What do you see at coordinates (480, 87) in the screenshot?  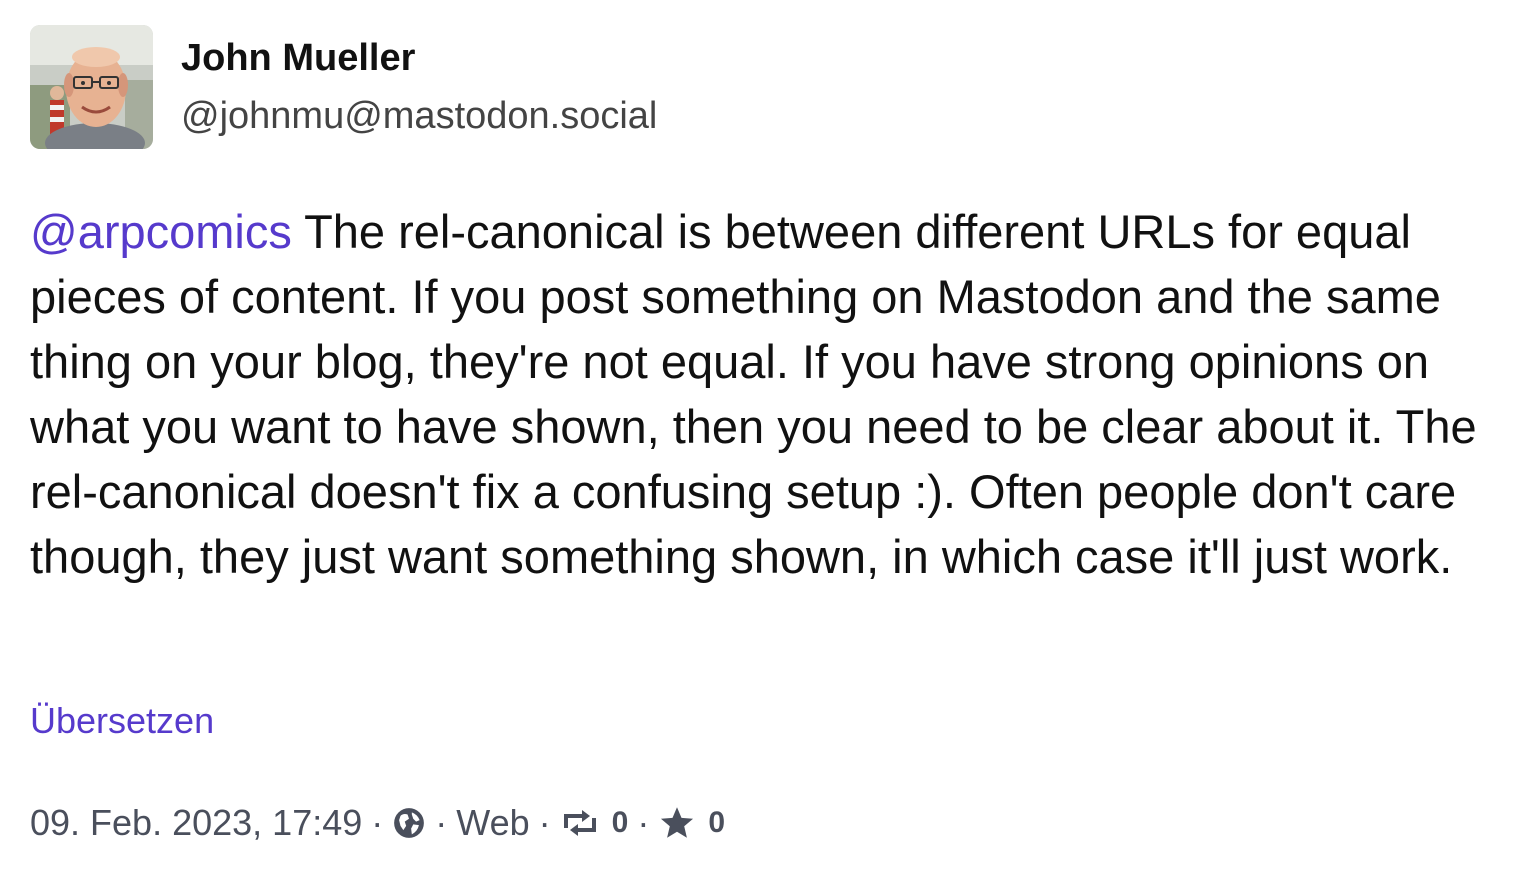 I see `status-header: John Mueller @johnmu@mastodon.social` at bounding box center [480, 87].